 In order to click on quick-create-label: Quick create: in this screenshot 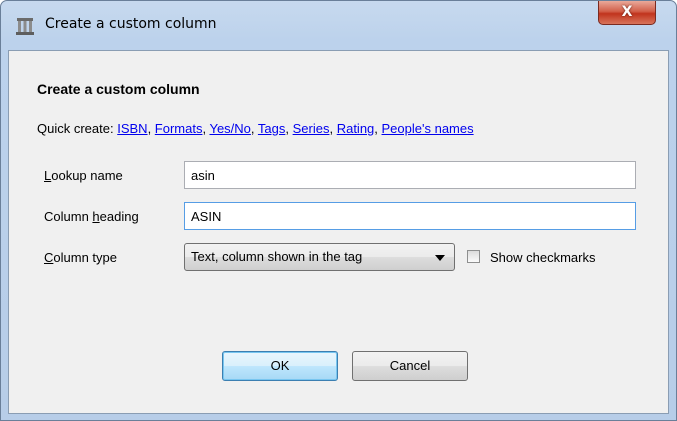, I will do `click(75, 128)`.